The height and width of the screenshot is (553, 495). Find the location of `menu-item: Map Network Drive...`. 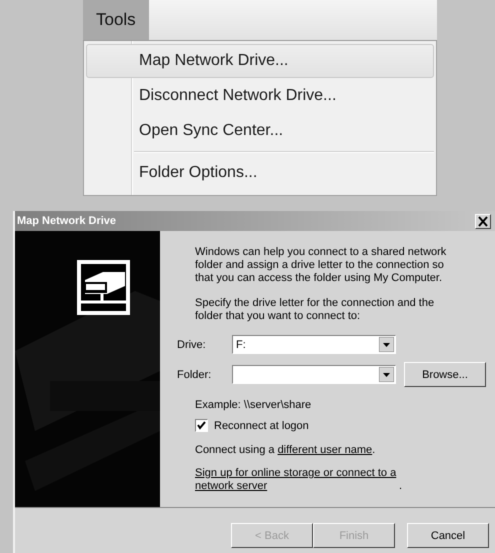

menu-item: Map Network Drive... is located at coordinates (260, 61).